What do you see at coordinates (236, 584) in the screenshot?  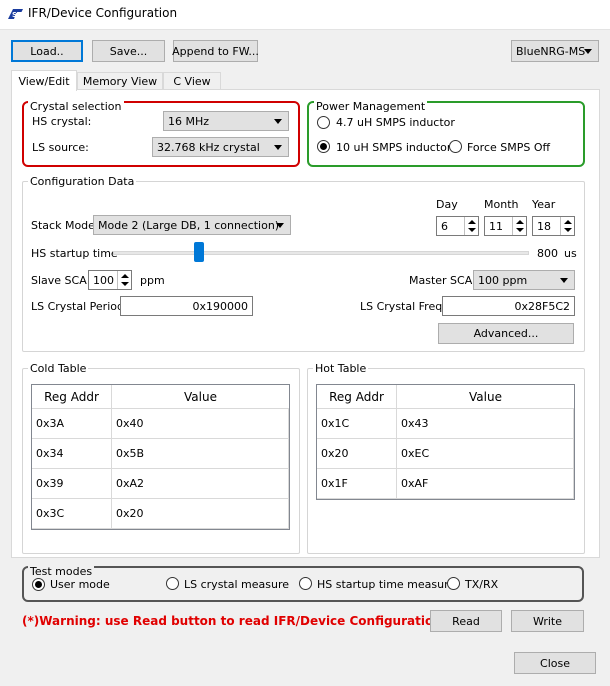 I see `ls-crystal-measure-label: LS crystal measure` at bounding box center [236, 584].